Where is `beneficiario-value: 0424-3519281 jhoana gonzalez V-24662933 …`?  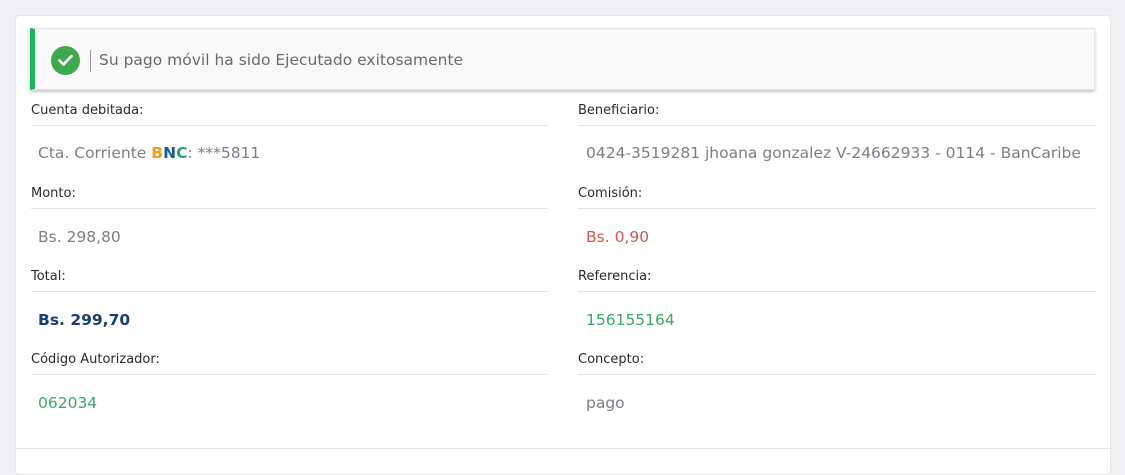 beneficiario-value: 0424-3519281 jhoana gonzalez V-24662933 … is located at coordinates (833, 153).